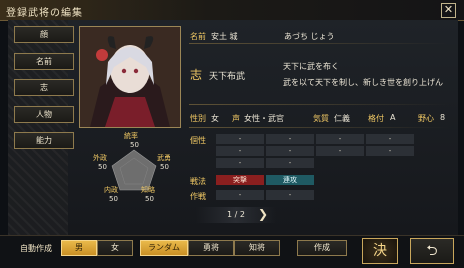 The height and width of the screenshot is (268, 464). I want to click on ambition-mark: 志, so click(196, 75).